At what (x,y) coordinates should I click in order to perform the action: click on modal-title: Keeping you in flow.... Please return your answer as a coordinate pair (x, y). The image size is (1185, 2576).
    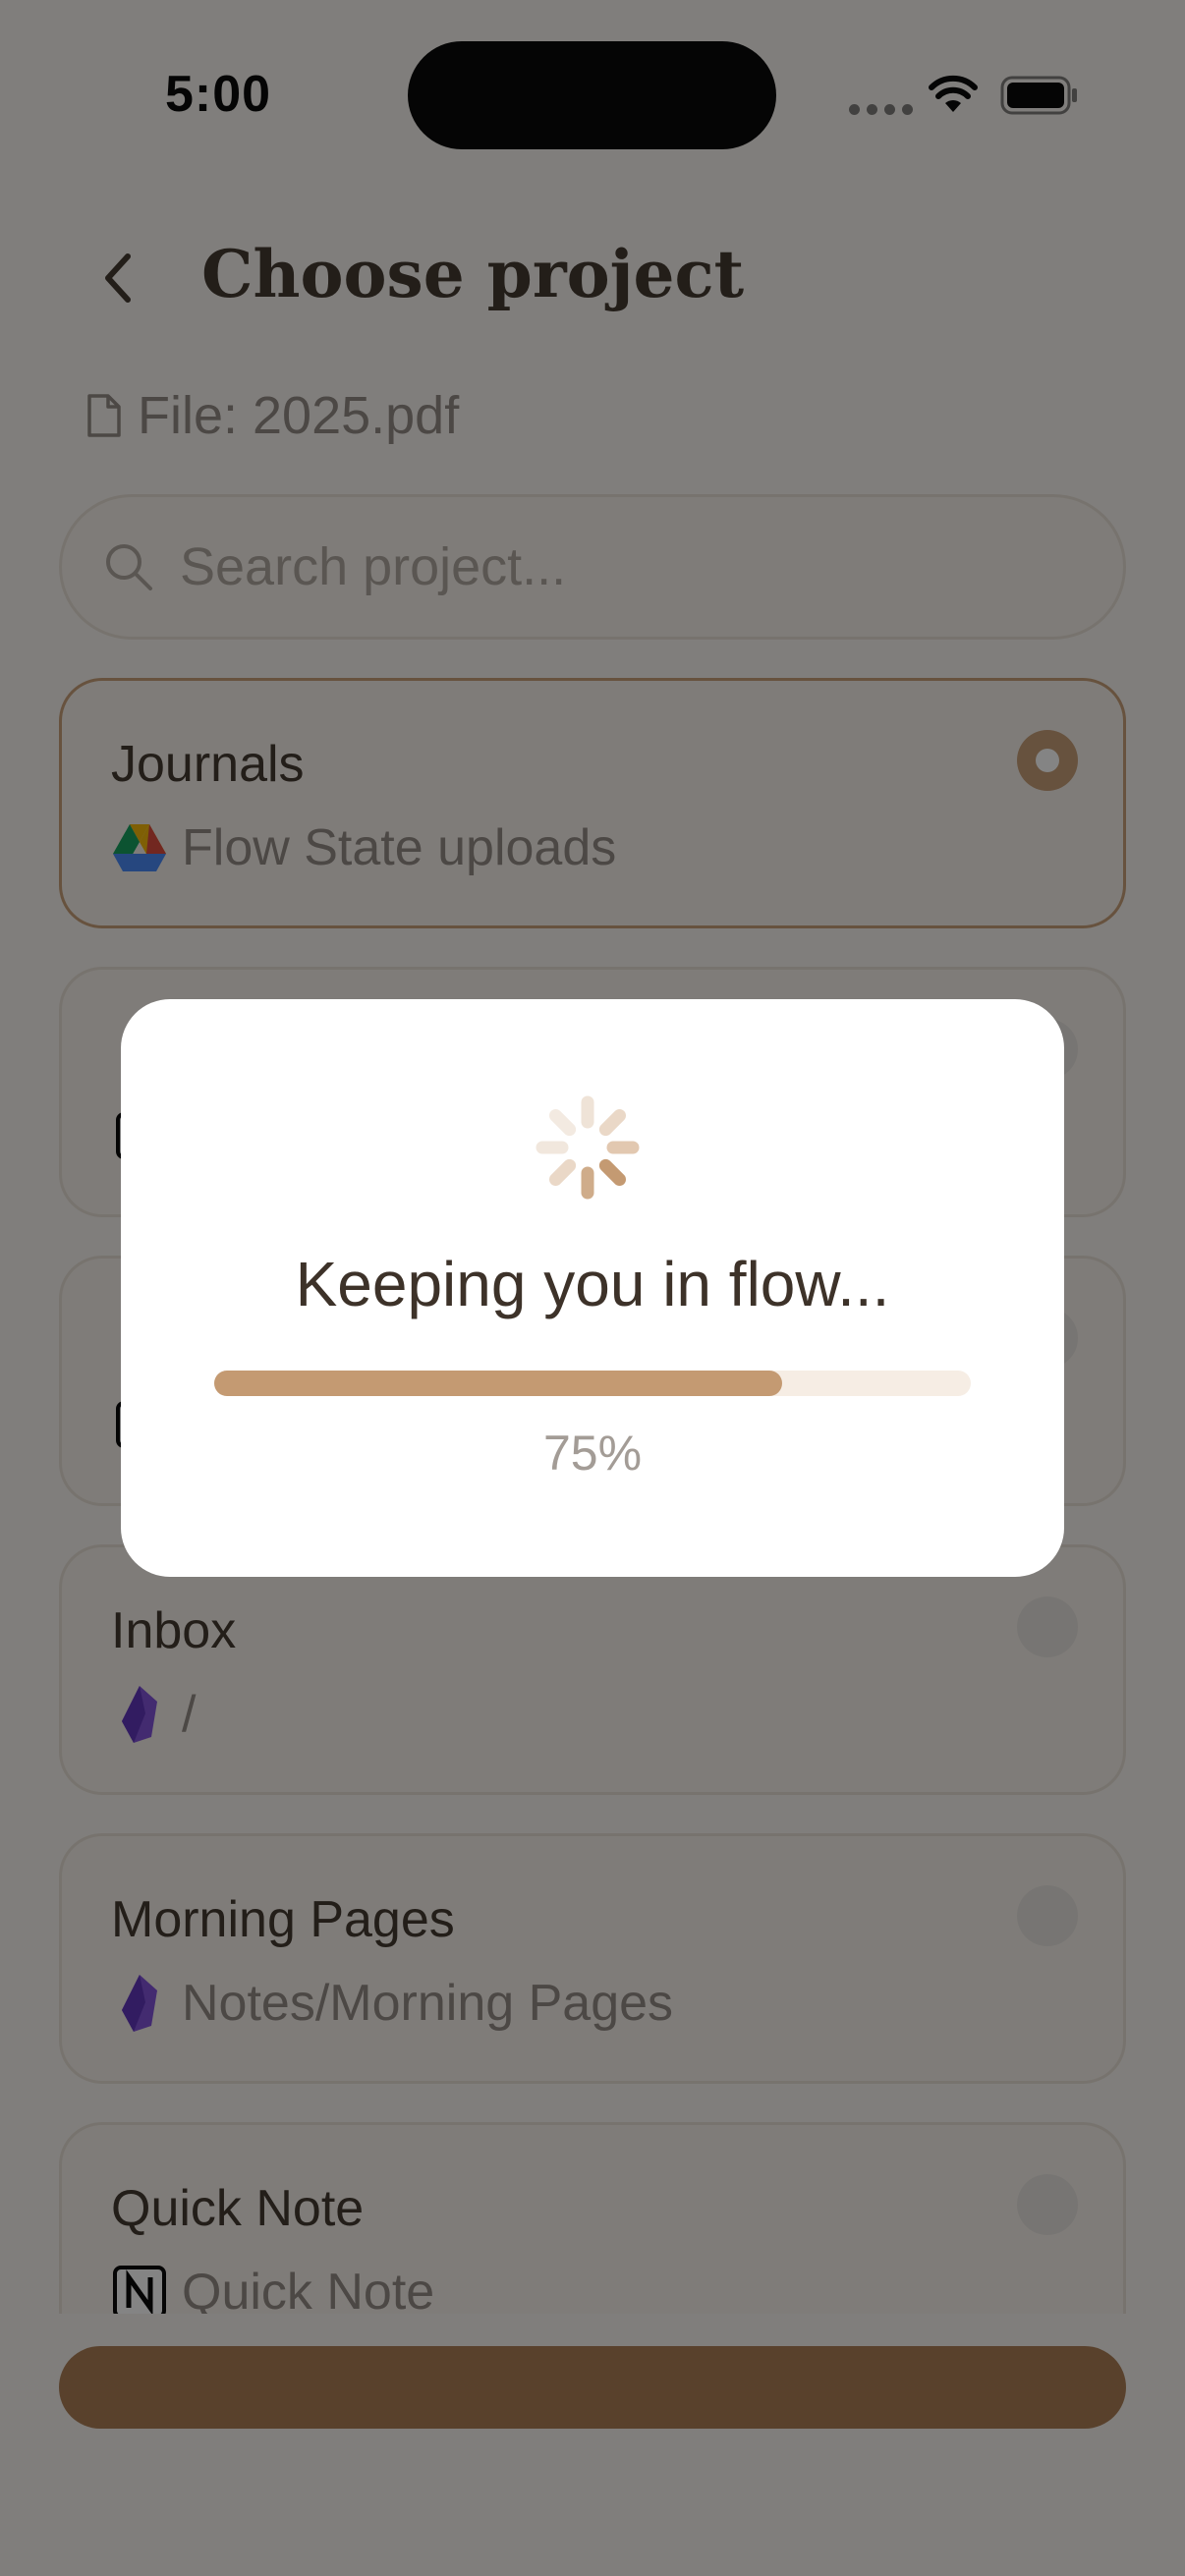
    Looking at the image, I should click on (592, 1284).